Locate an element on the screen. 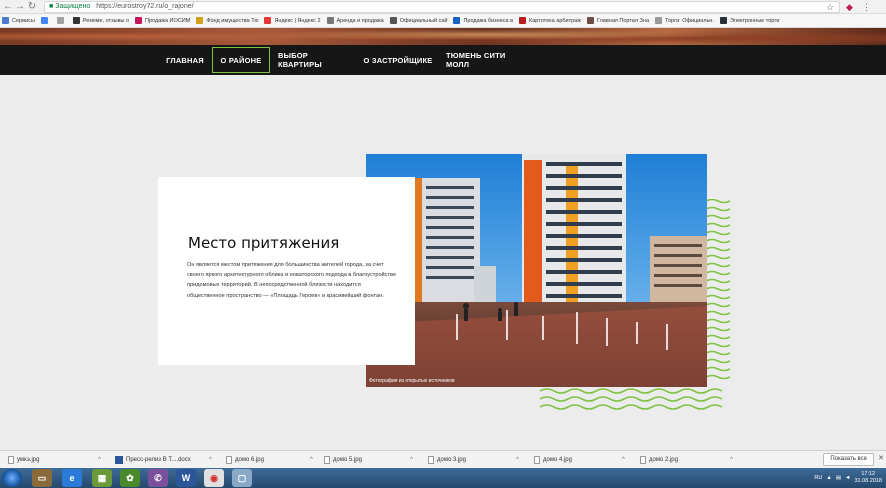 The height and width of the screenshot is (488, 886). volume-icon: ◄ is located at coordinates (847, 478).